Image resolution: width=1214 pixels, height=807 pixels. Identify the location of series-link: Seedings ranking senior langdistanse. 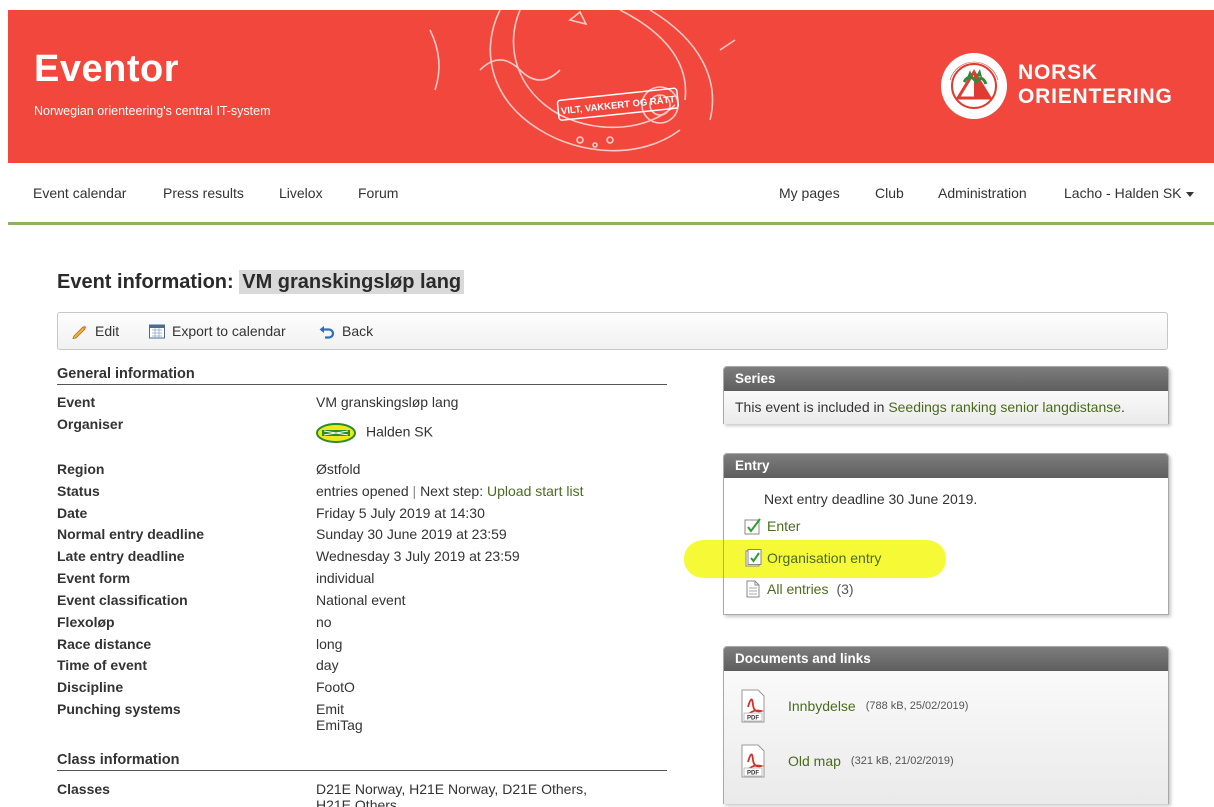
(1004, 407).